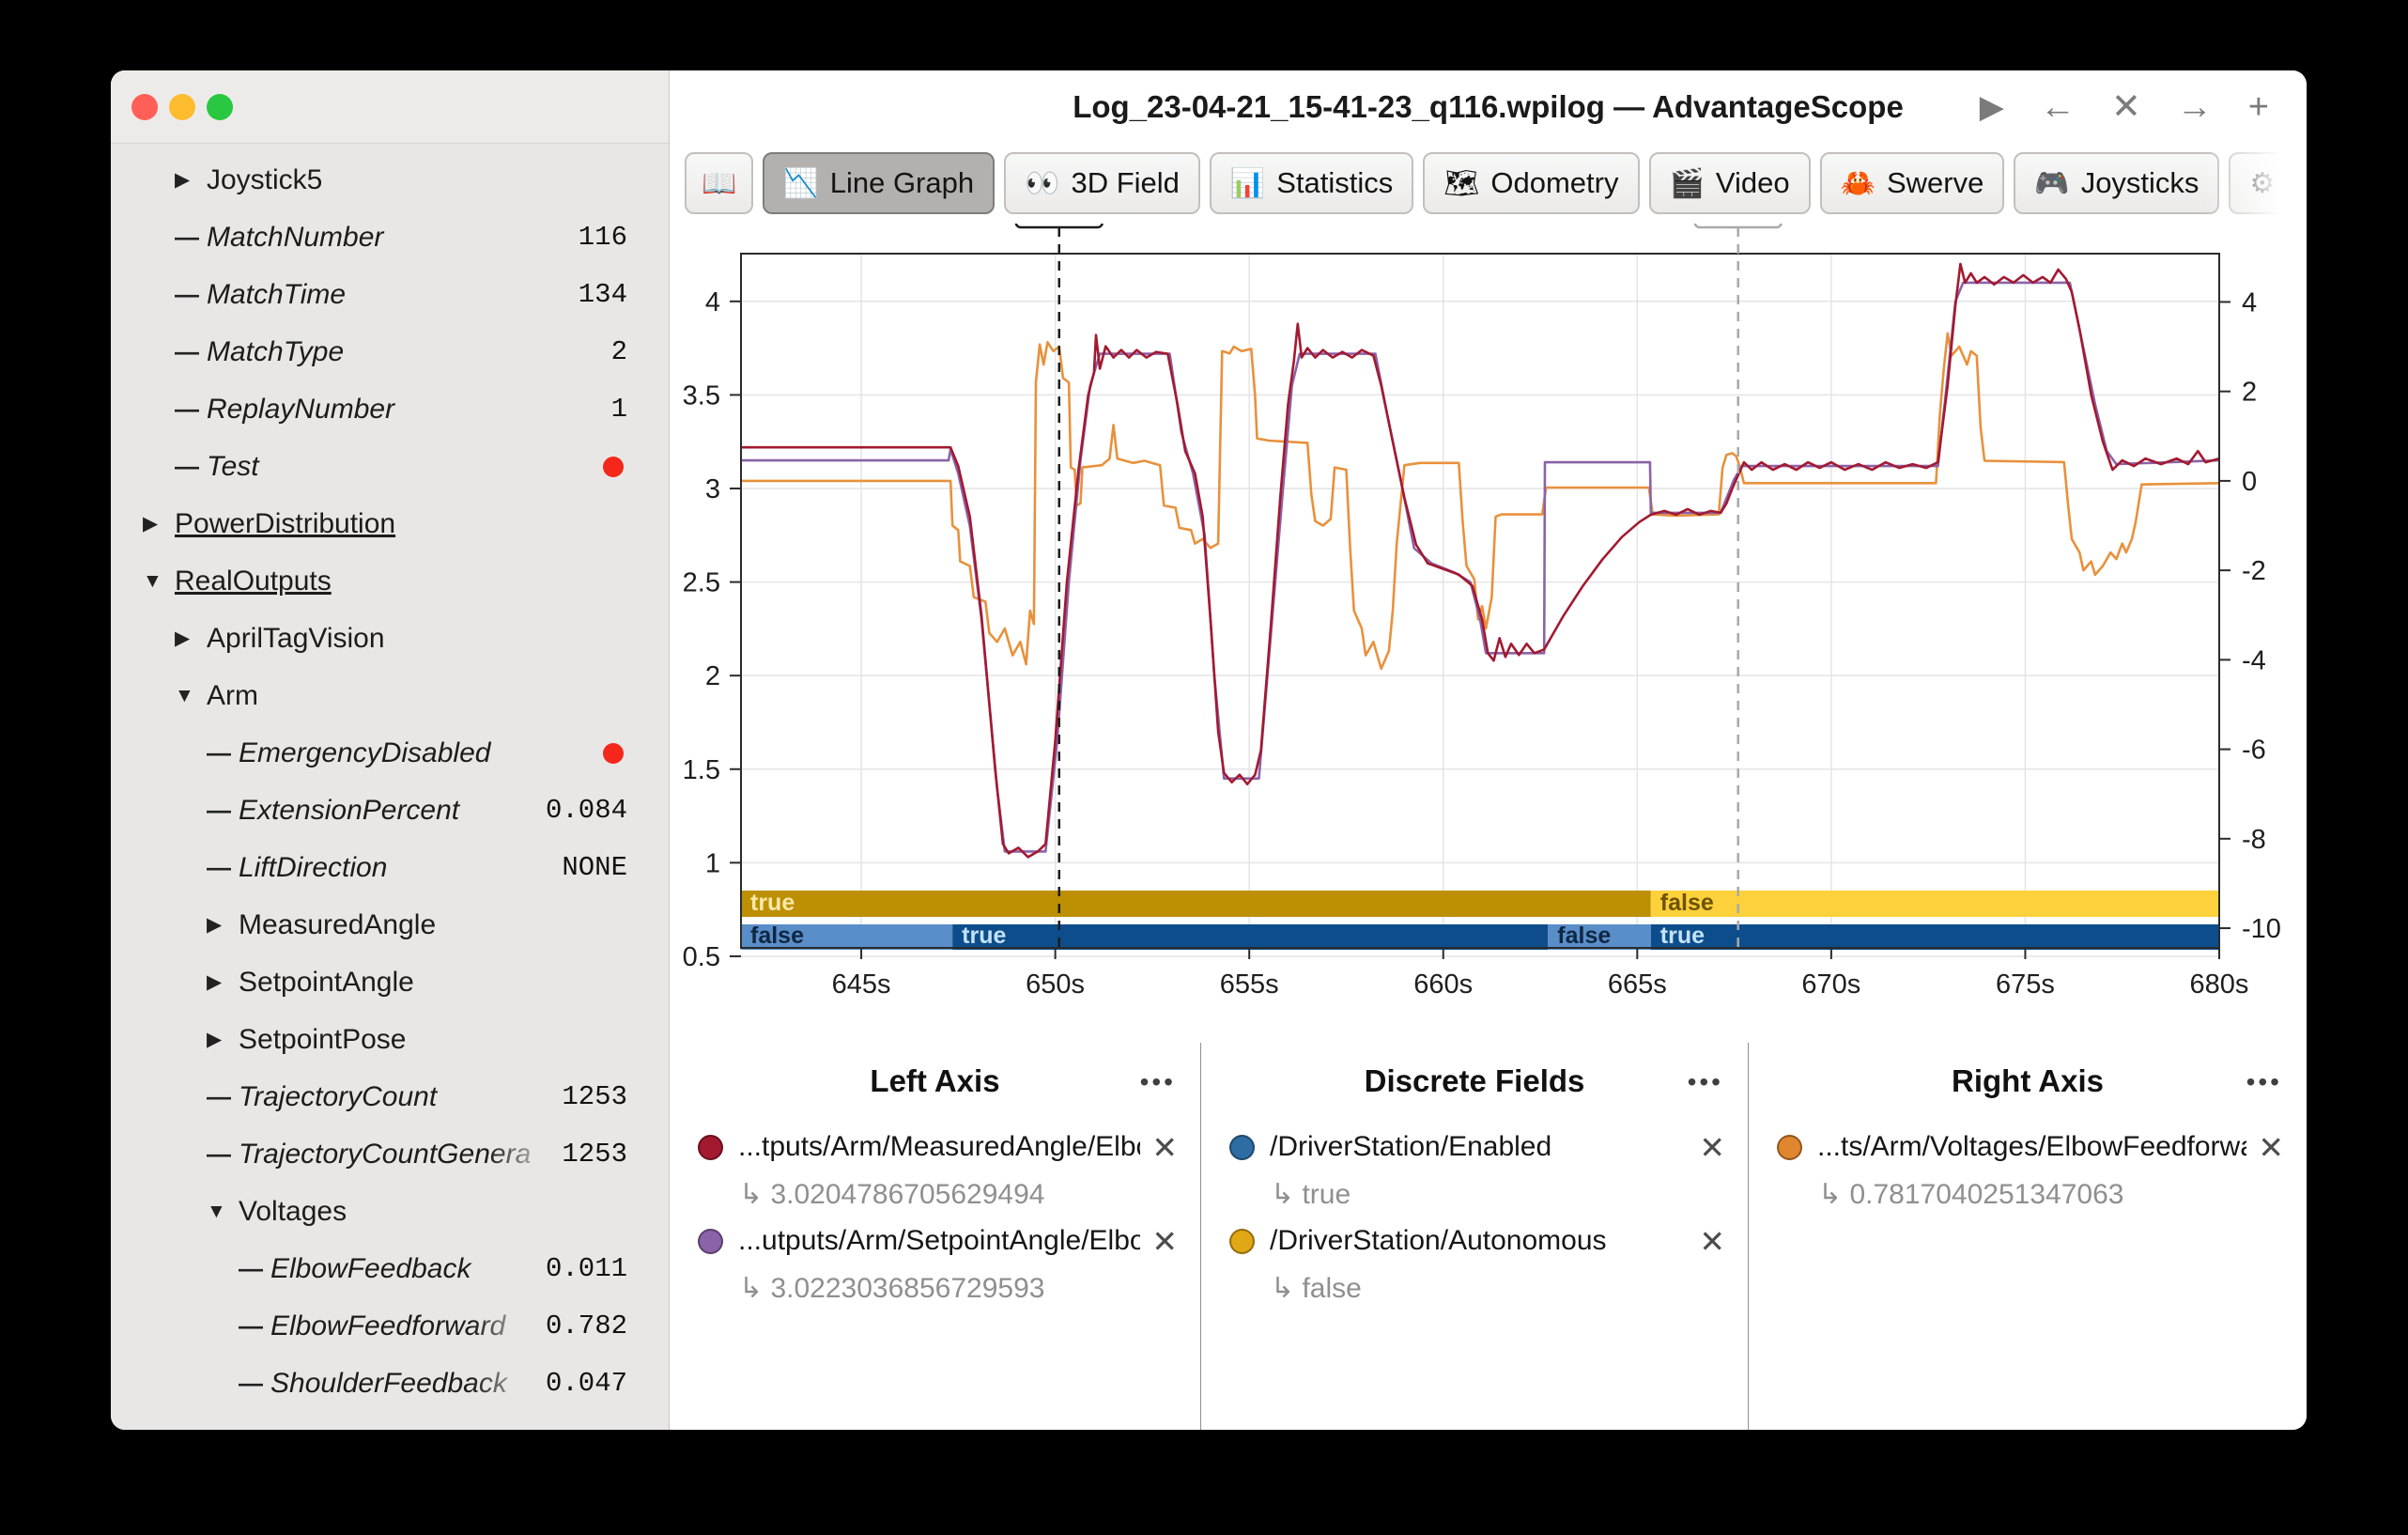 The height and width of the screenshot is (1535, 2408). What do you see at coordinates (2195, 107) in the screenshot?
I see `forward-button: →` at bounding box center [2195, 107].